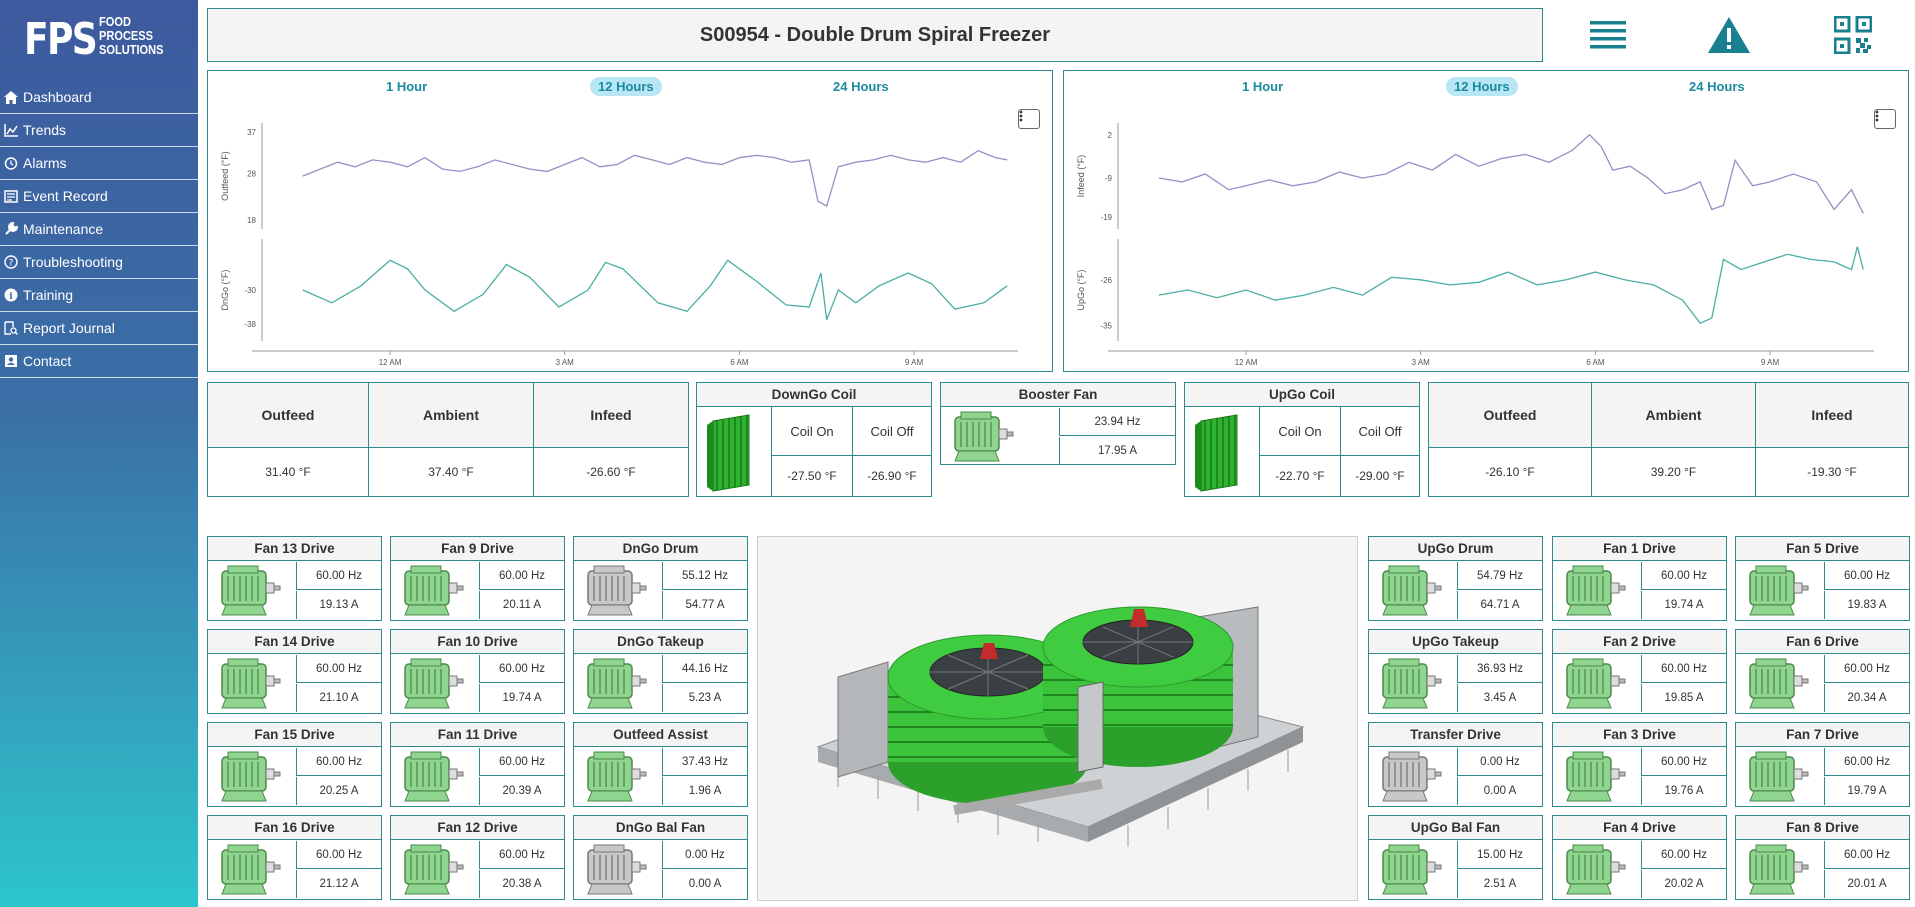 The image size is (1915, 907). What do you see at coordinates (1729, 35) in the screenshot?
I see `alarm-warning-icon` at bounding box center [1729, 35].